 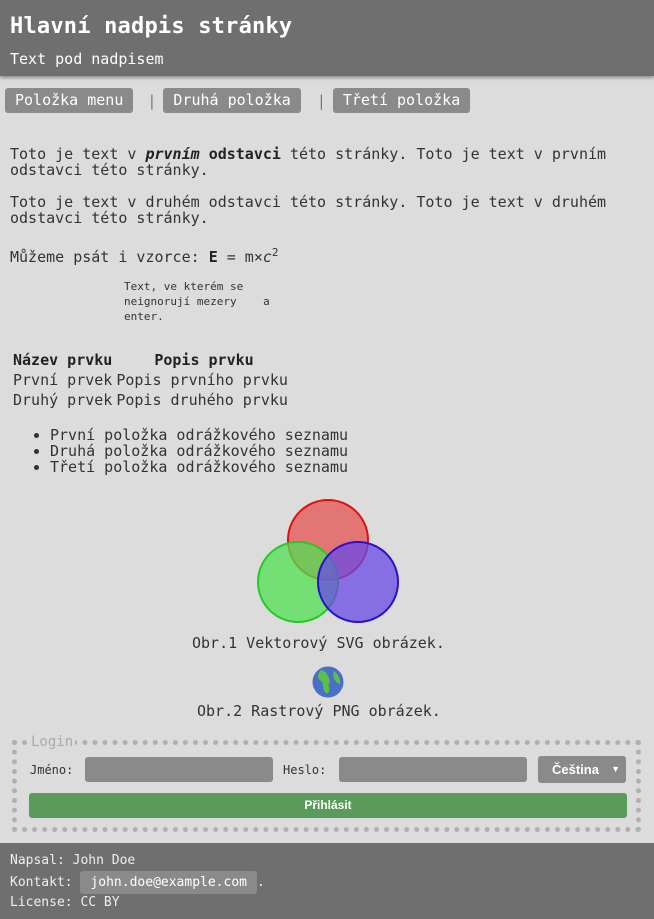 I want to click on footer-contact: Kontakt: john.doe@example.com., so click(x=137, y=882).